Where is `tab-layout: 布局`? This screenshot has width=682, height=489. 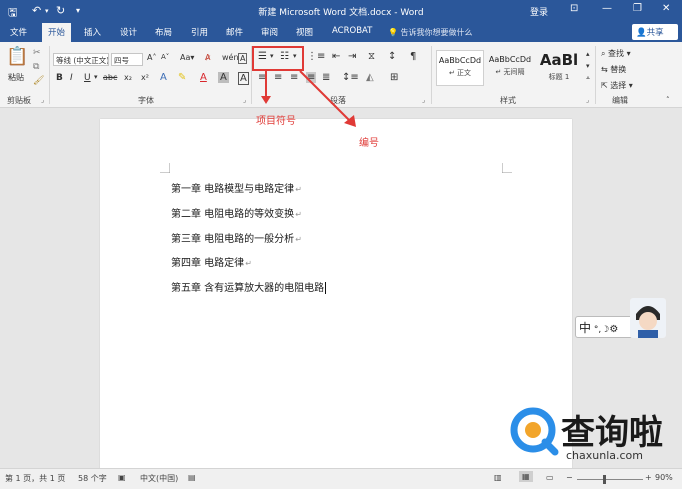
tab-layout: 布局 is located at coordinates (163, 32).